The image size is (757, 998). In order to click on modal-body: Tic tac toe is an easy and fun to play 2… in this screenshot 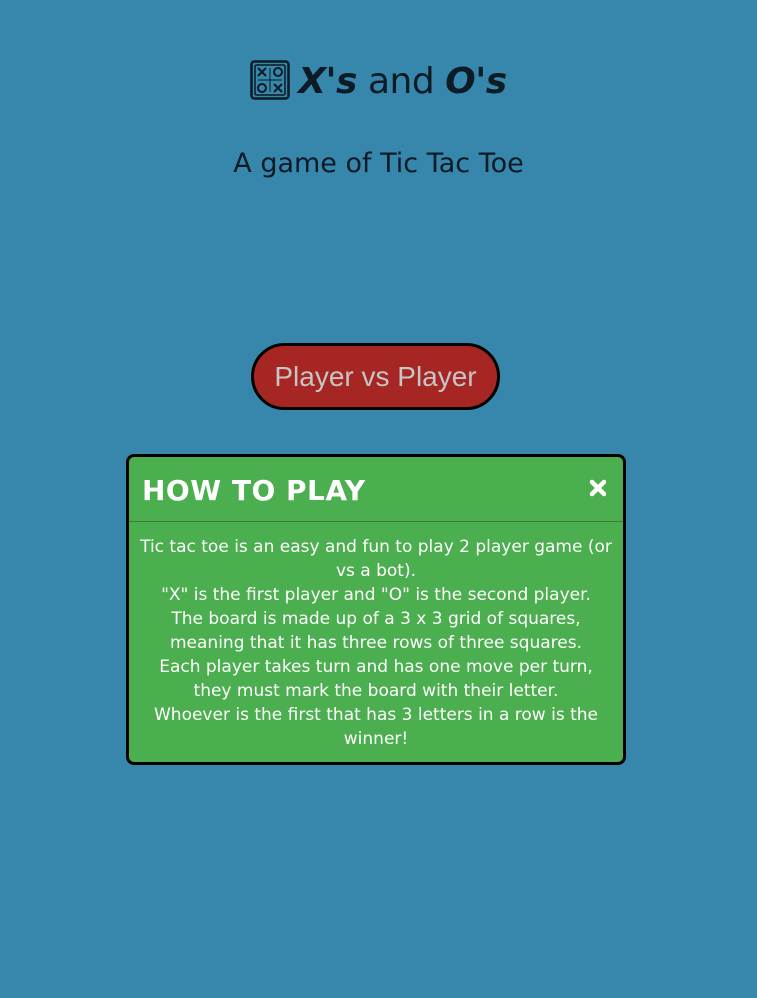, I will do `click(376, 643)`.